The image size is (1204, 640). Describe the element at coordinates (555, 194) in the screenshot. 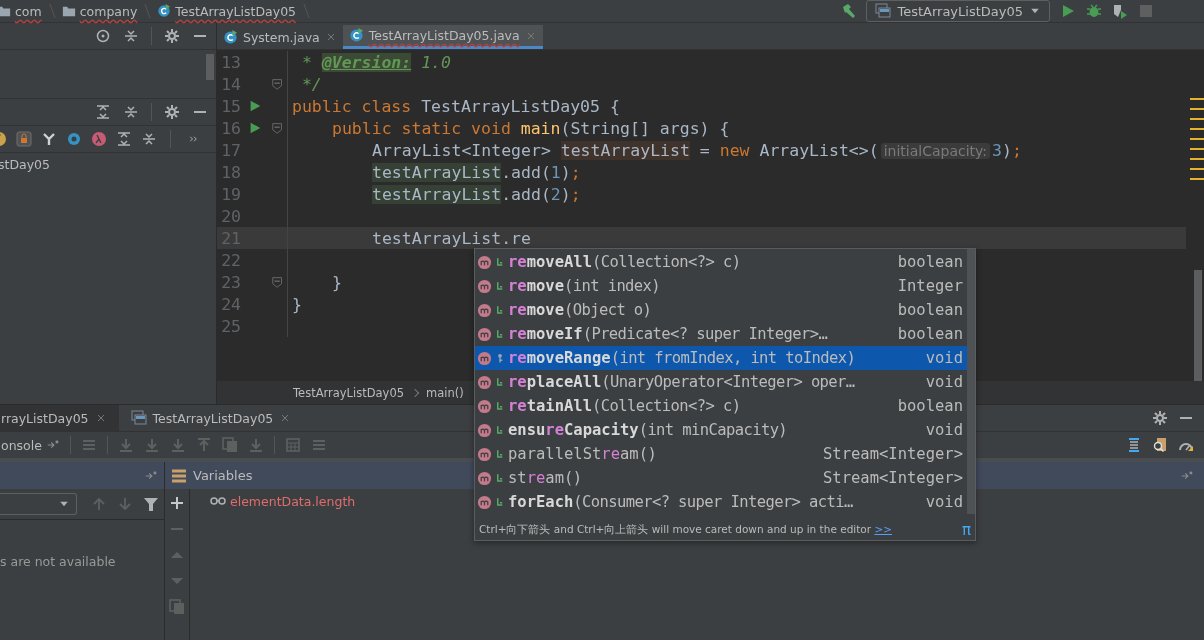

I see `number-literal: 2` at that location.